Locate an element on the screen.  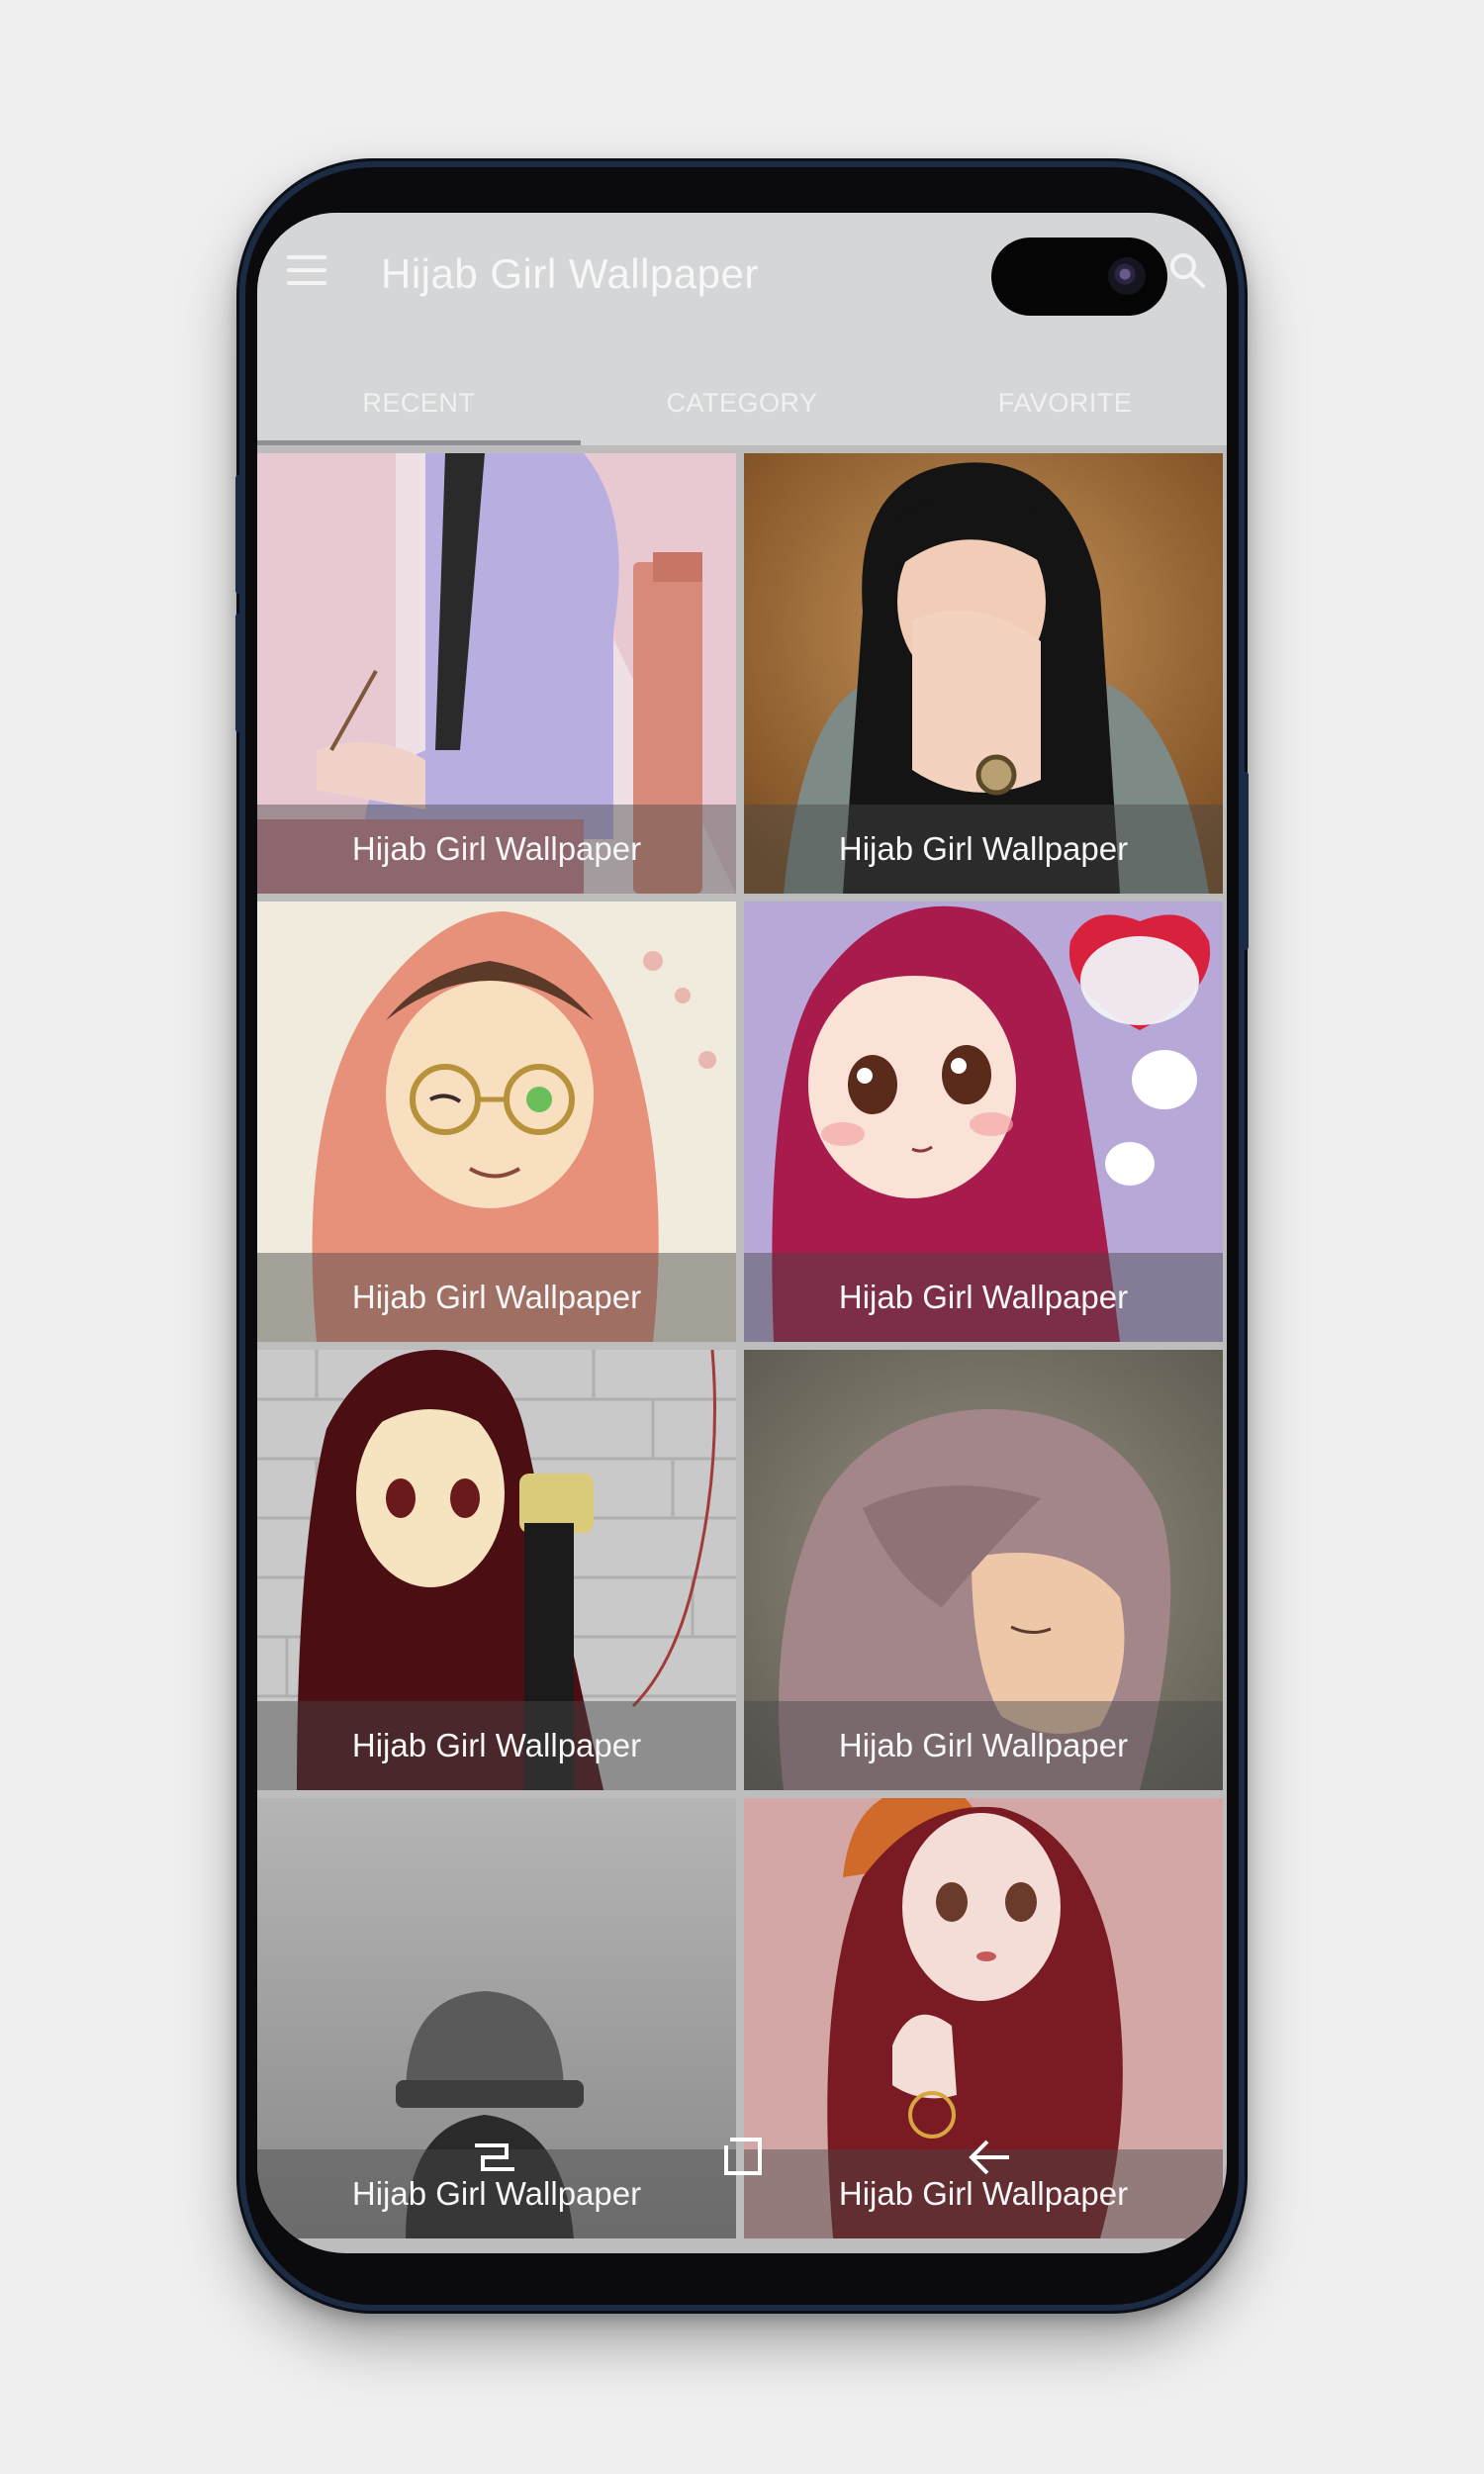
tab-bar: RECENT CATEGORY FAVORITE is located at coordinates (742, 403).